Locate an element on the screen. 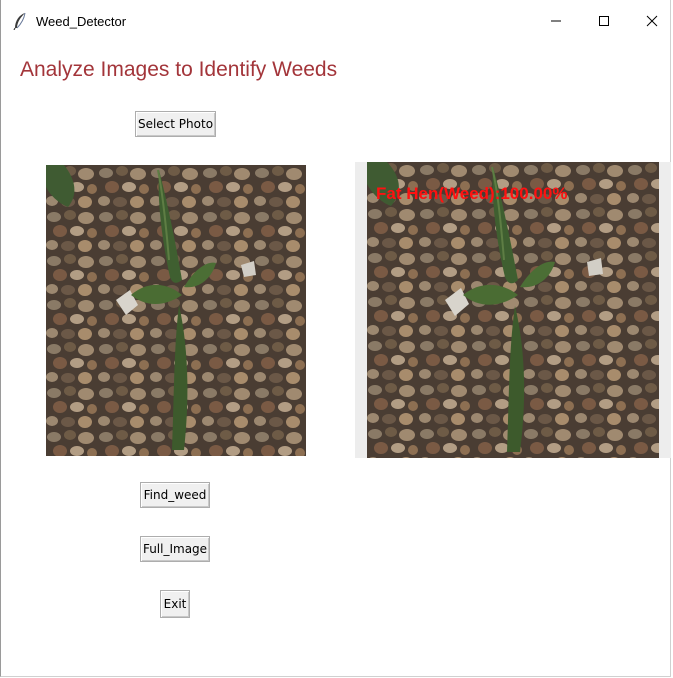 Image resolution: width=673 pixels, height=678 pixels. title-bar: Weed_Detector is located at coordinates (335, 21).